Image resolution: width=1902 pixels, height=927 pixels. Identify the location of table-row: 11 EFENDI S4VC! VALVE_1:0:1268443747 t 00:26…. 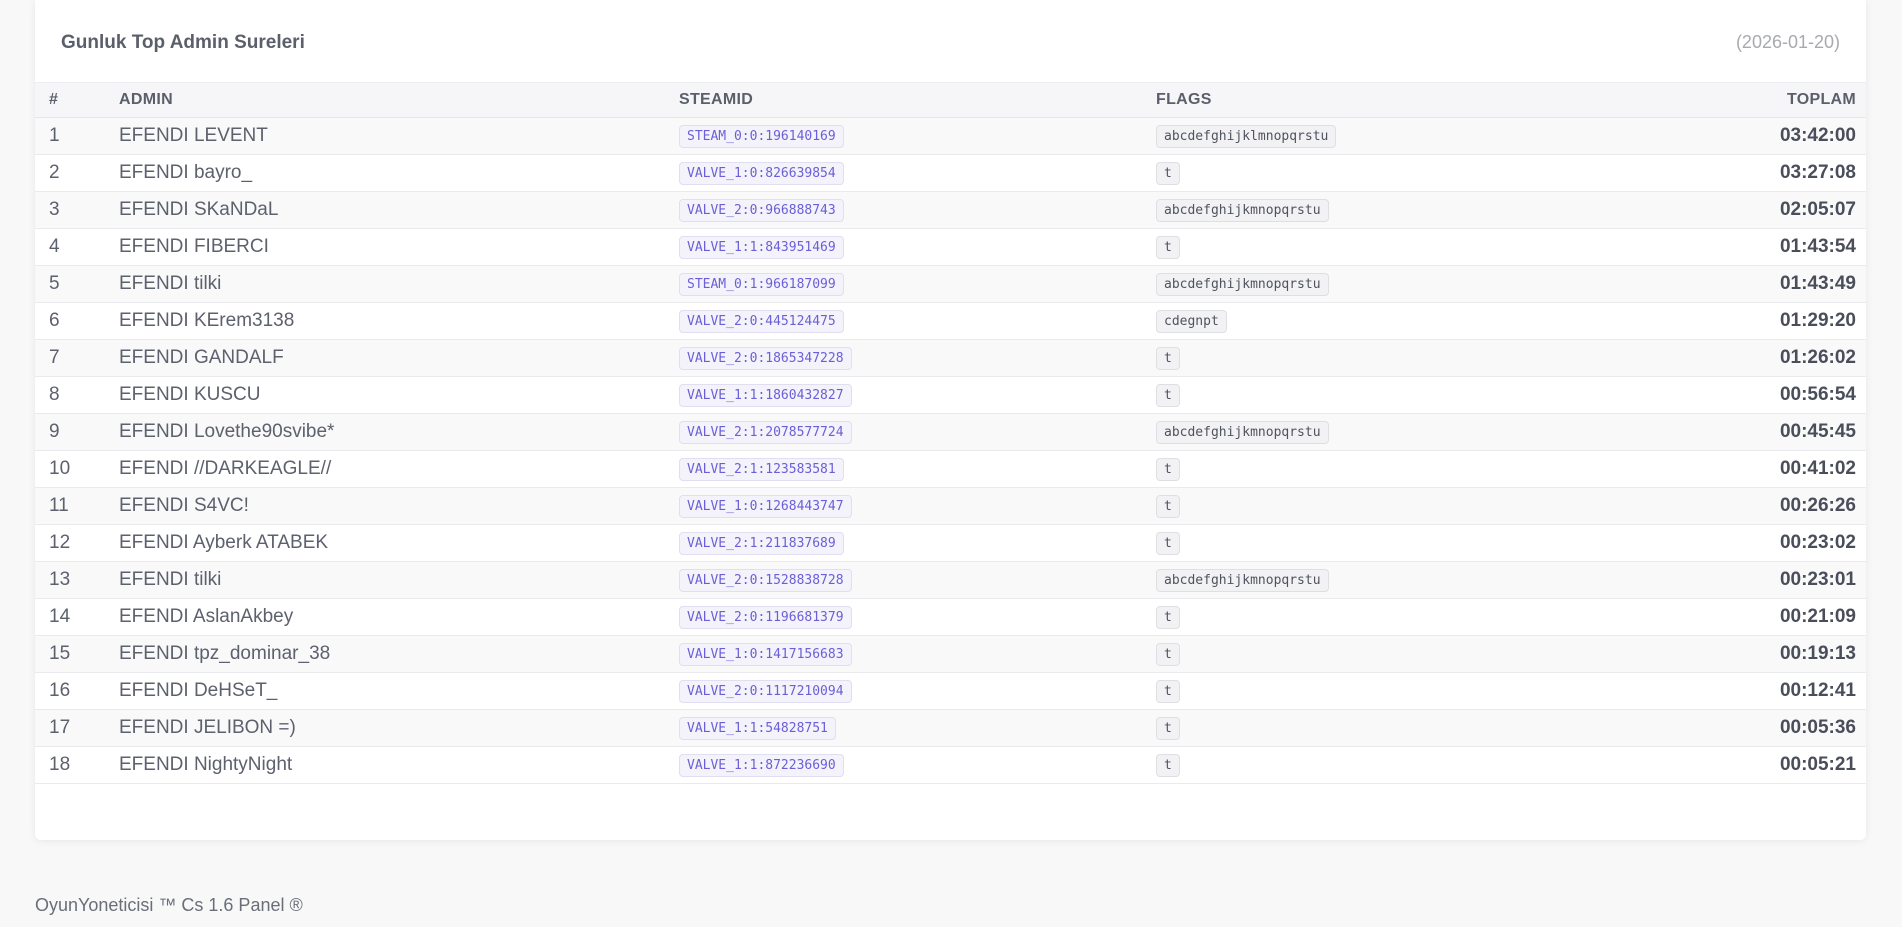
(950, 505).